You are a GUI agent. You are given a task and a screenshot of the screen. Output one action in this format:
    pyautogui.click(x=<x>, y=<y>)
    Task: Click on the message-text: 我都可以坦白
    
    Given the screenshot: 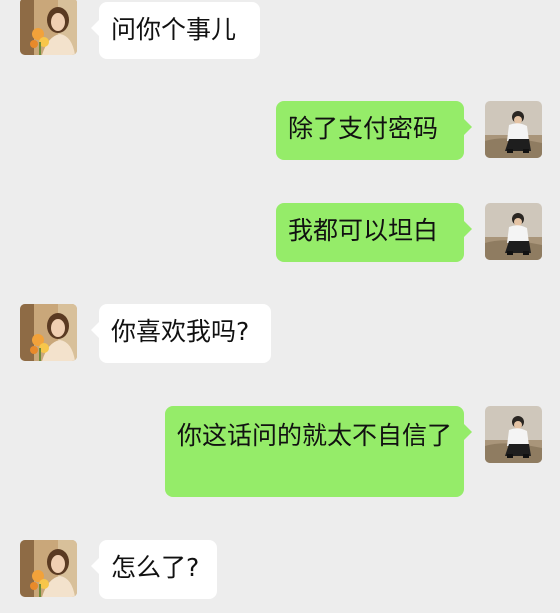 What is the action you would take?
    pyautogui.click(x=363, y=230)
    